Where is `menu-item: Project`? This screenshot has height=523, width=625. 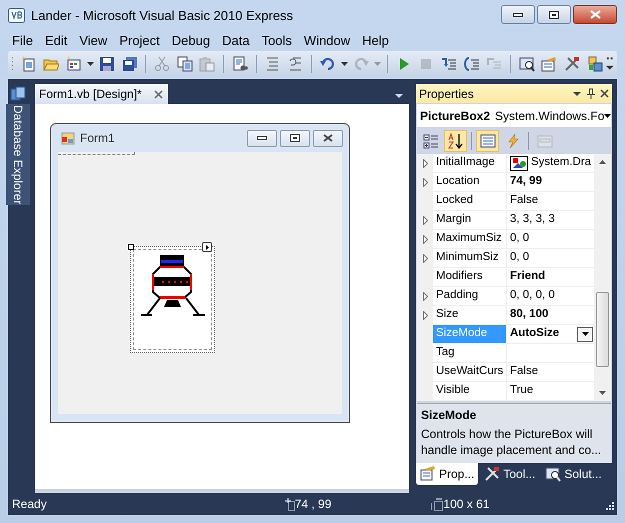
menu-item: Project is located at coordinates (139, 40).